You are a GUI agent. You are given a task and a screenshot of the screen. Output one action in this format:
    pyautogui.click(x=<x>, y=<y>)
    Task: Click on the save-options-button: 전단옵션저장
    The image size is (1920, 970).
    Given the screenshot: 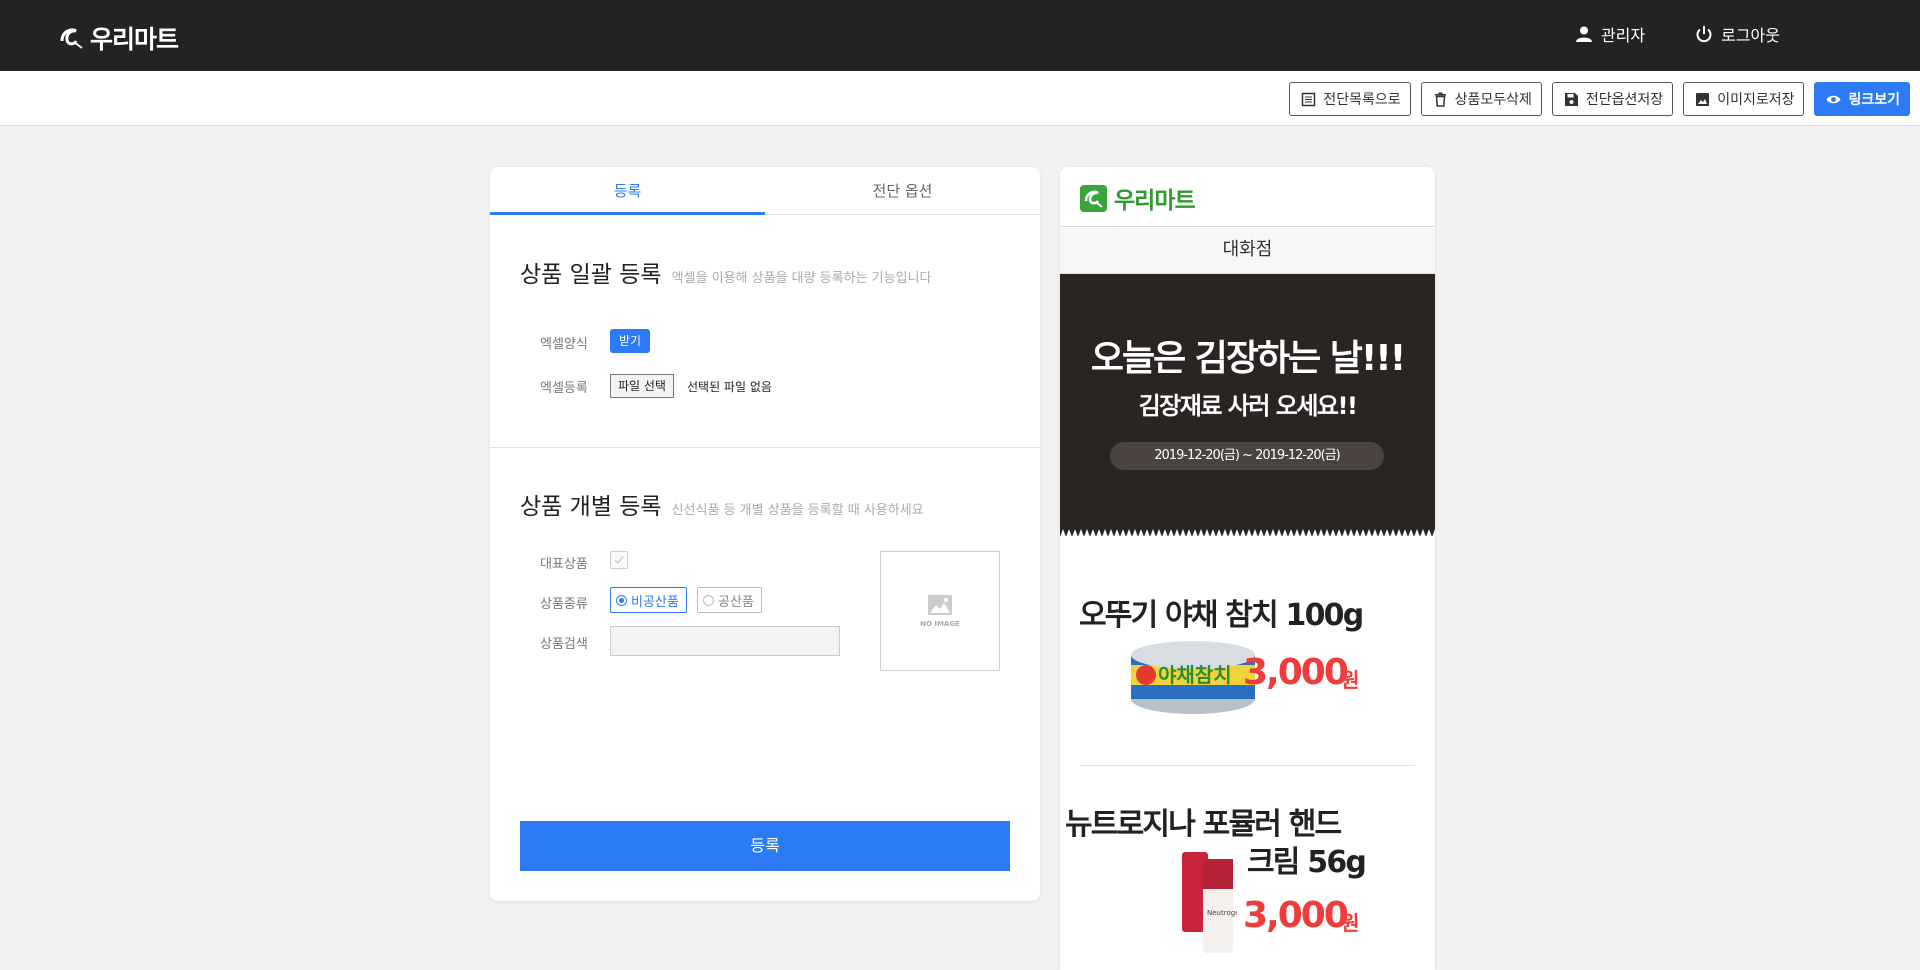 What is the action you would take?
    pyautogui.click(x=1612, y=99)
    